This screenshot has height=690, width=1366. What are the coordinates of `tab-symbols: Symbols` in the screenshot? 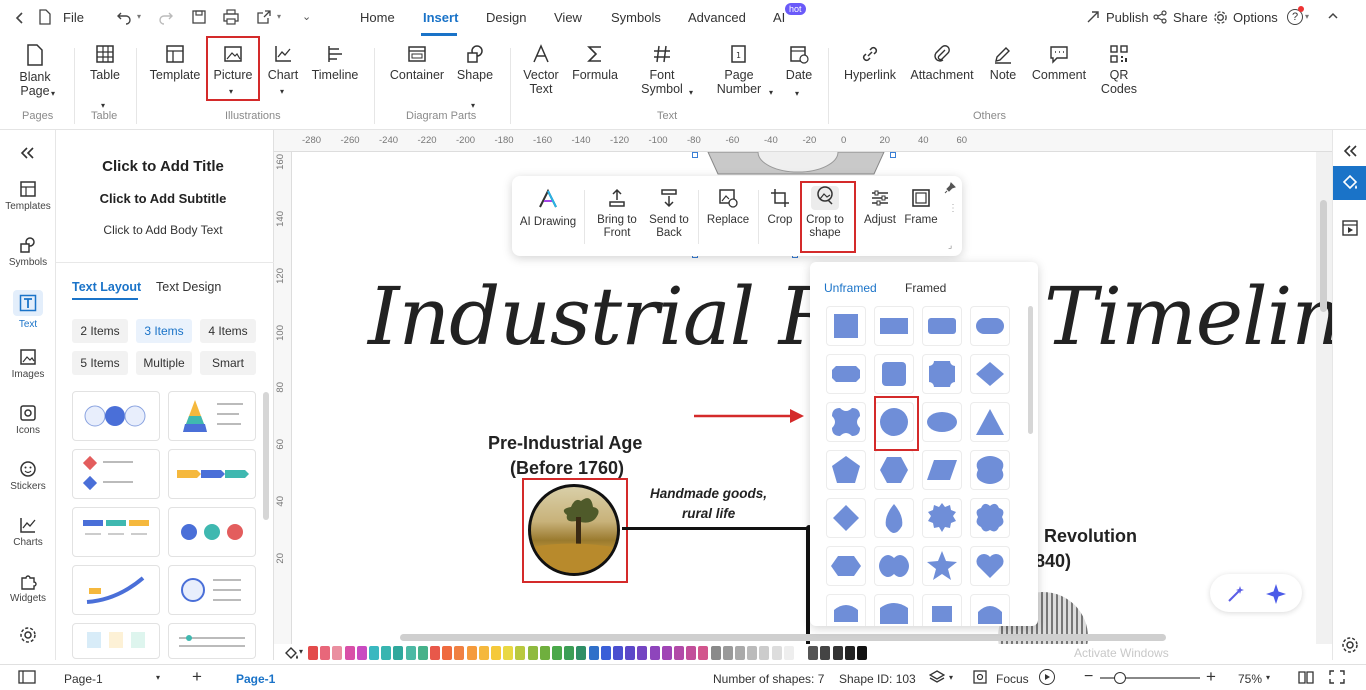 It's located at (636, 17).